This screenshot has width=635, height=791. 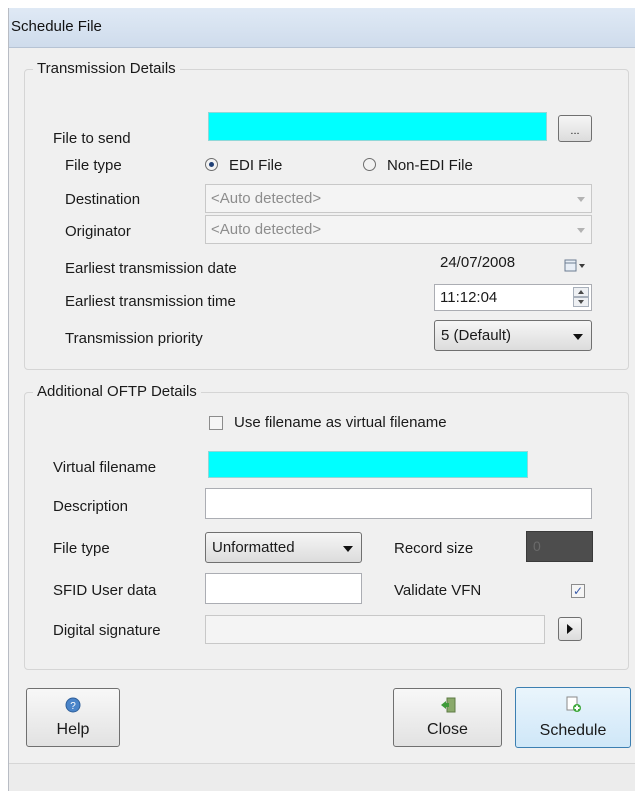 I want to click on sfid-user-data-label: SFID User data, so click(x=105, y=590).